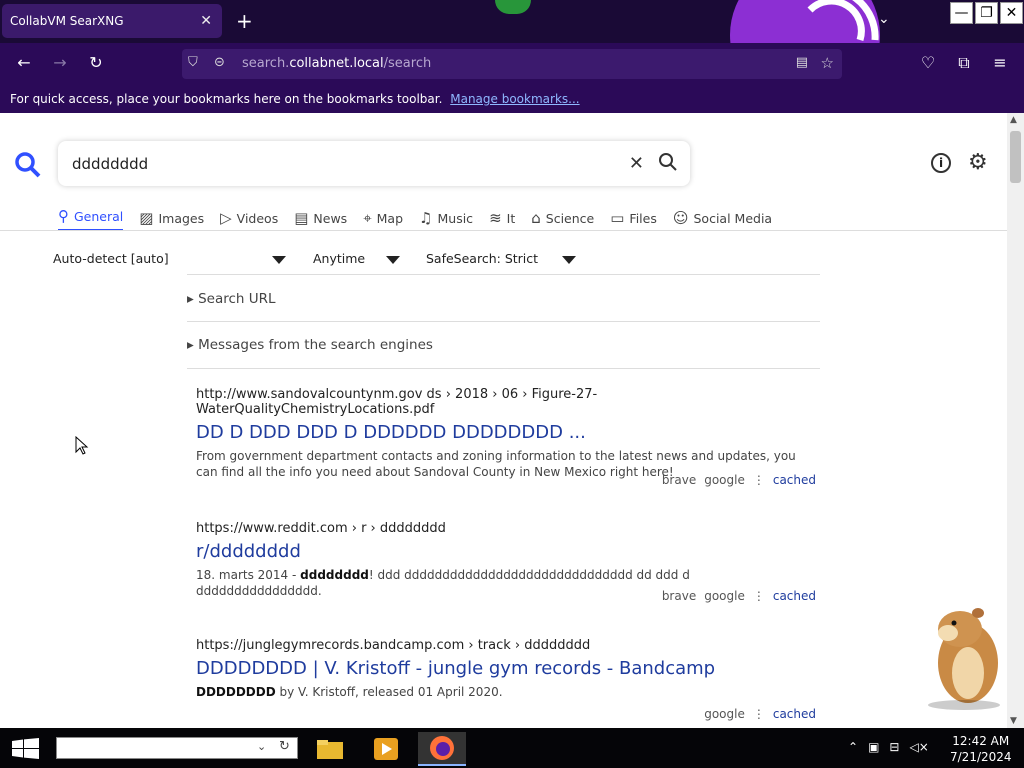 This screenshot has height=768, width=1024. Describe the element at coordinates (636, 163) in the screenshot. I see `clear-search-icon: ✕` at that location.